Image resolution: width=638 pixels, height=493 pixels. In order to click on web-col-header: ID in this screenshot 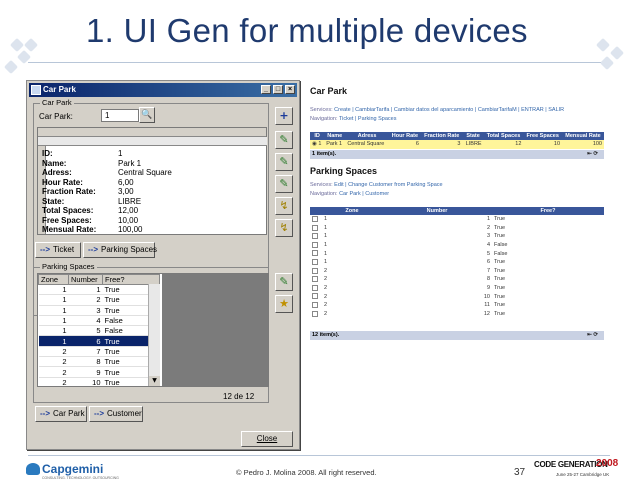, I will do `click(317, 136)`.